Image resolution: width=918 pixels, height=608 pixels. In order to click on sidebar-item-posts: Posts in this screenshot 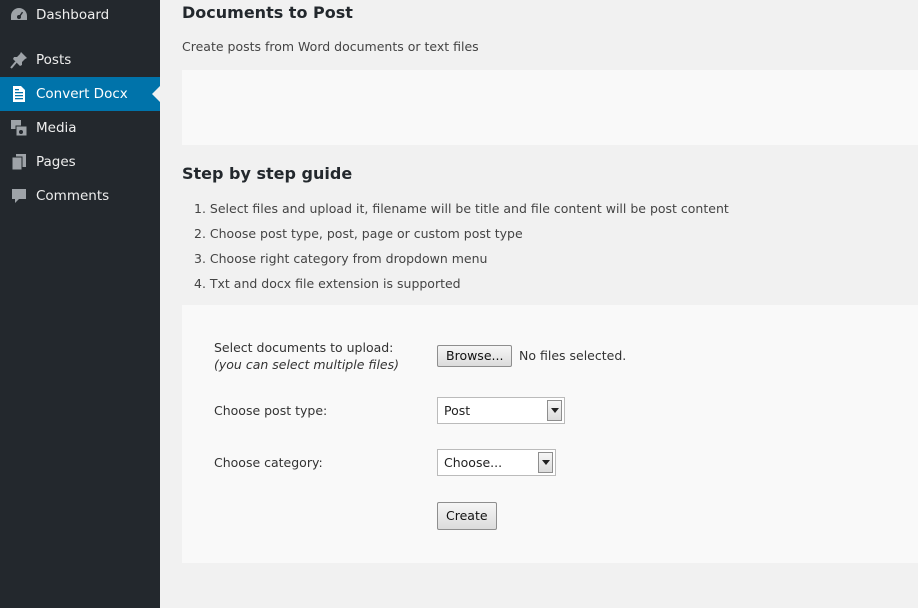, I will do `click(80, 60)`.